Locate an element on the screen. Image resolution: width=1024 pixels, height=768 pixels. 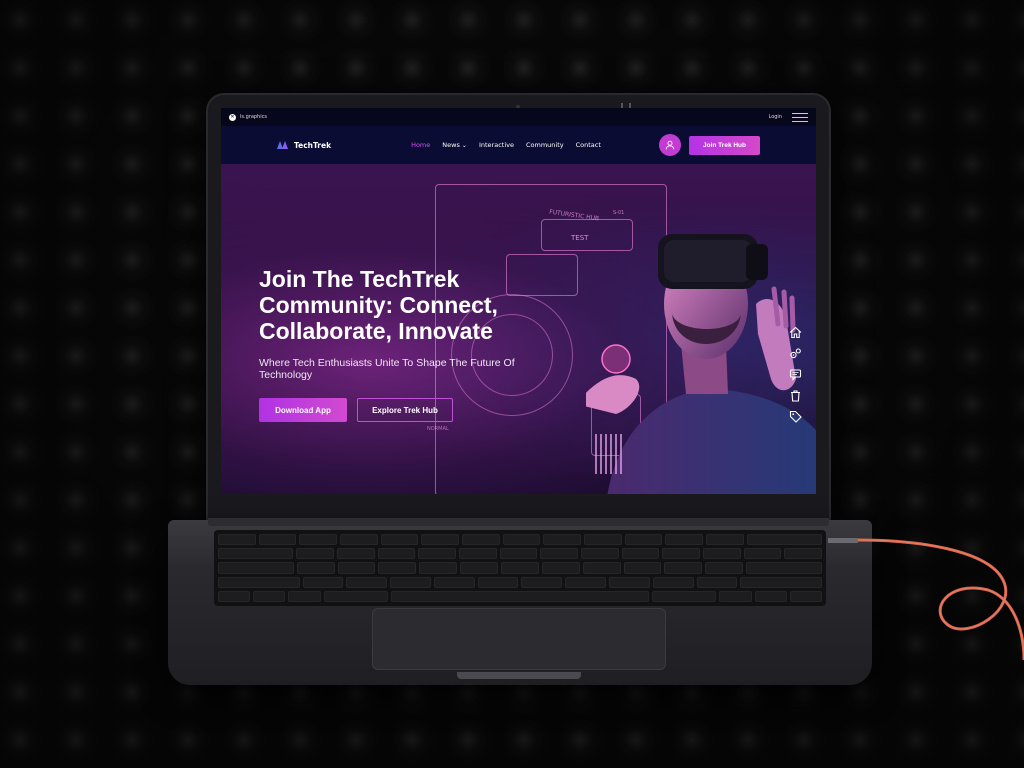
nav-news: News ⌄ is located at coordinates (454, 145).